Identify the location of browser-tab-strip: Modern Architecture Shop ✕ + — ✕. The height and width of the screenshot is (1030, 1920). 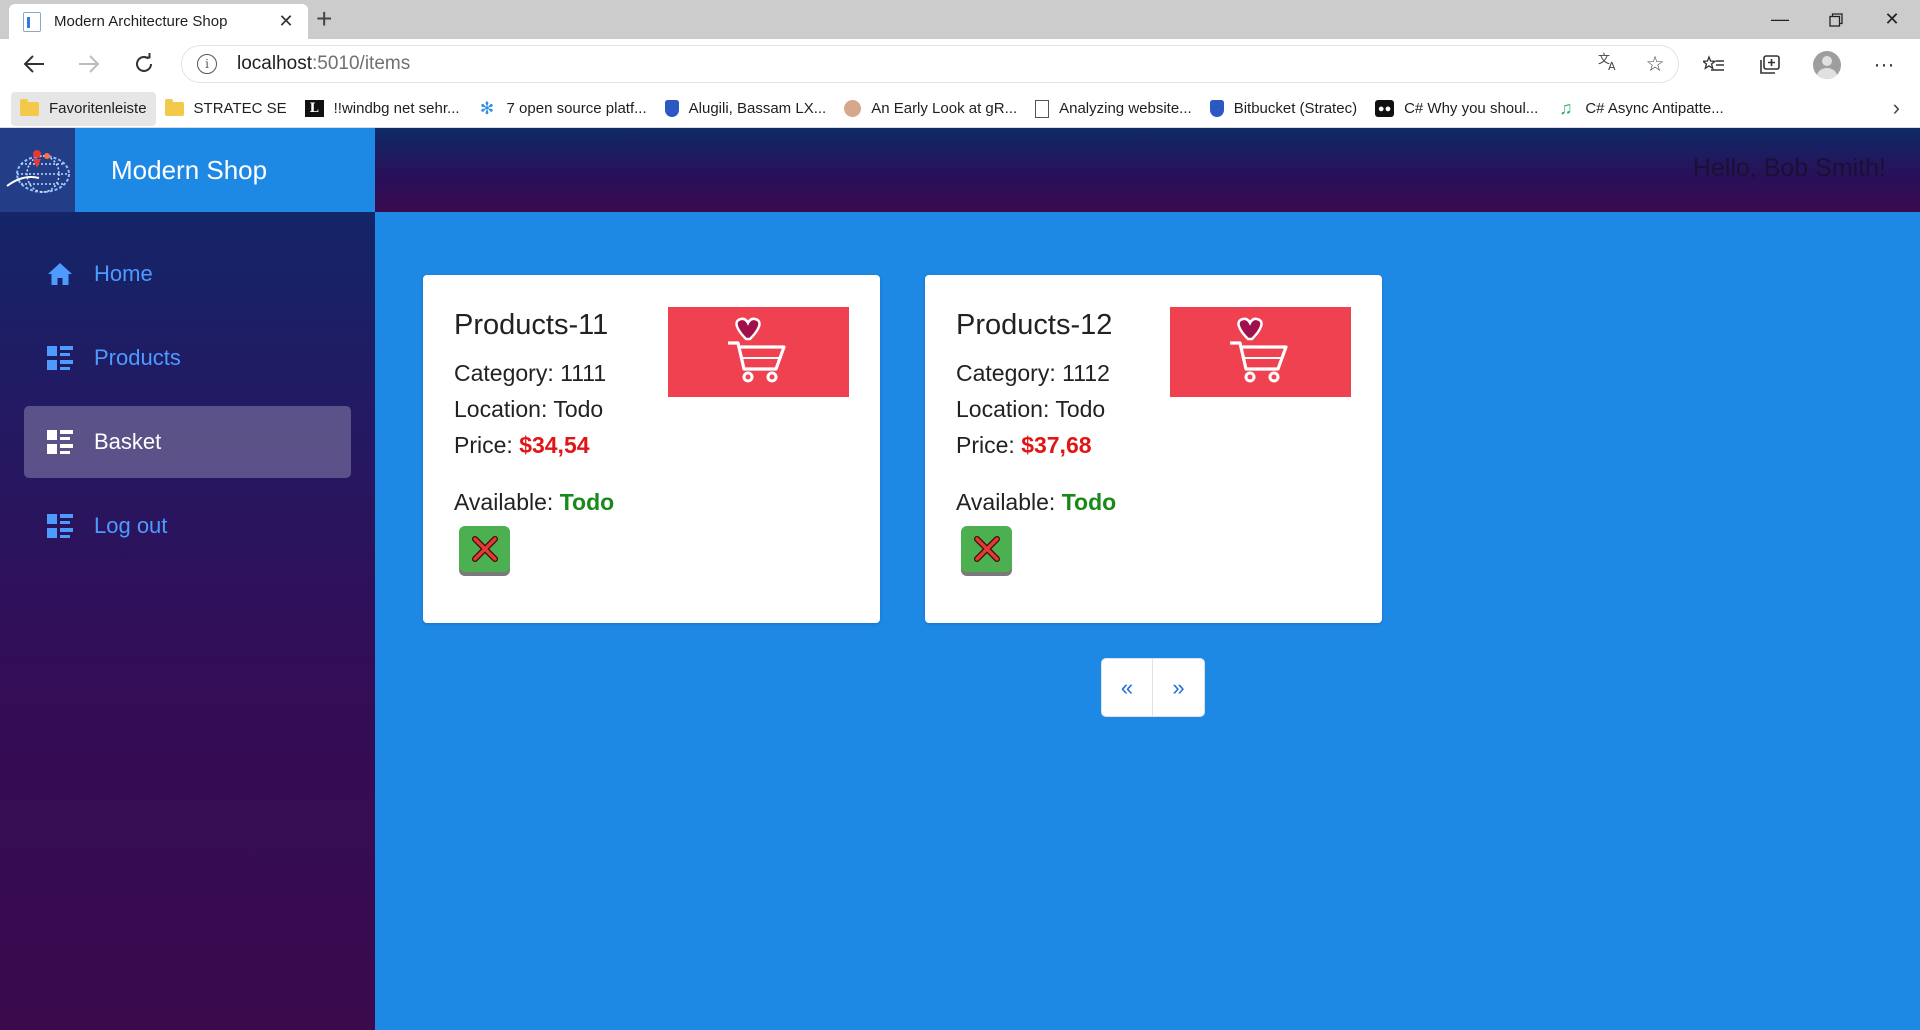
(960, 19).